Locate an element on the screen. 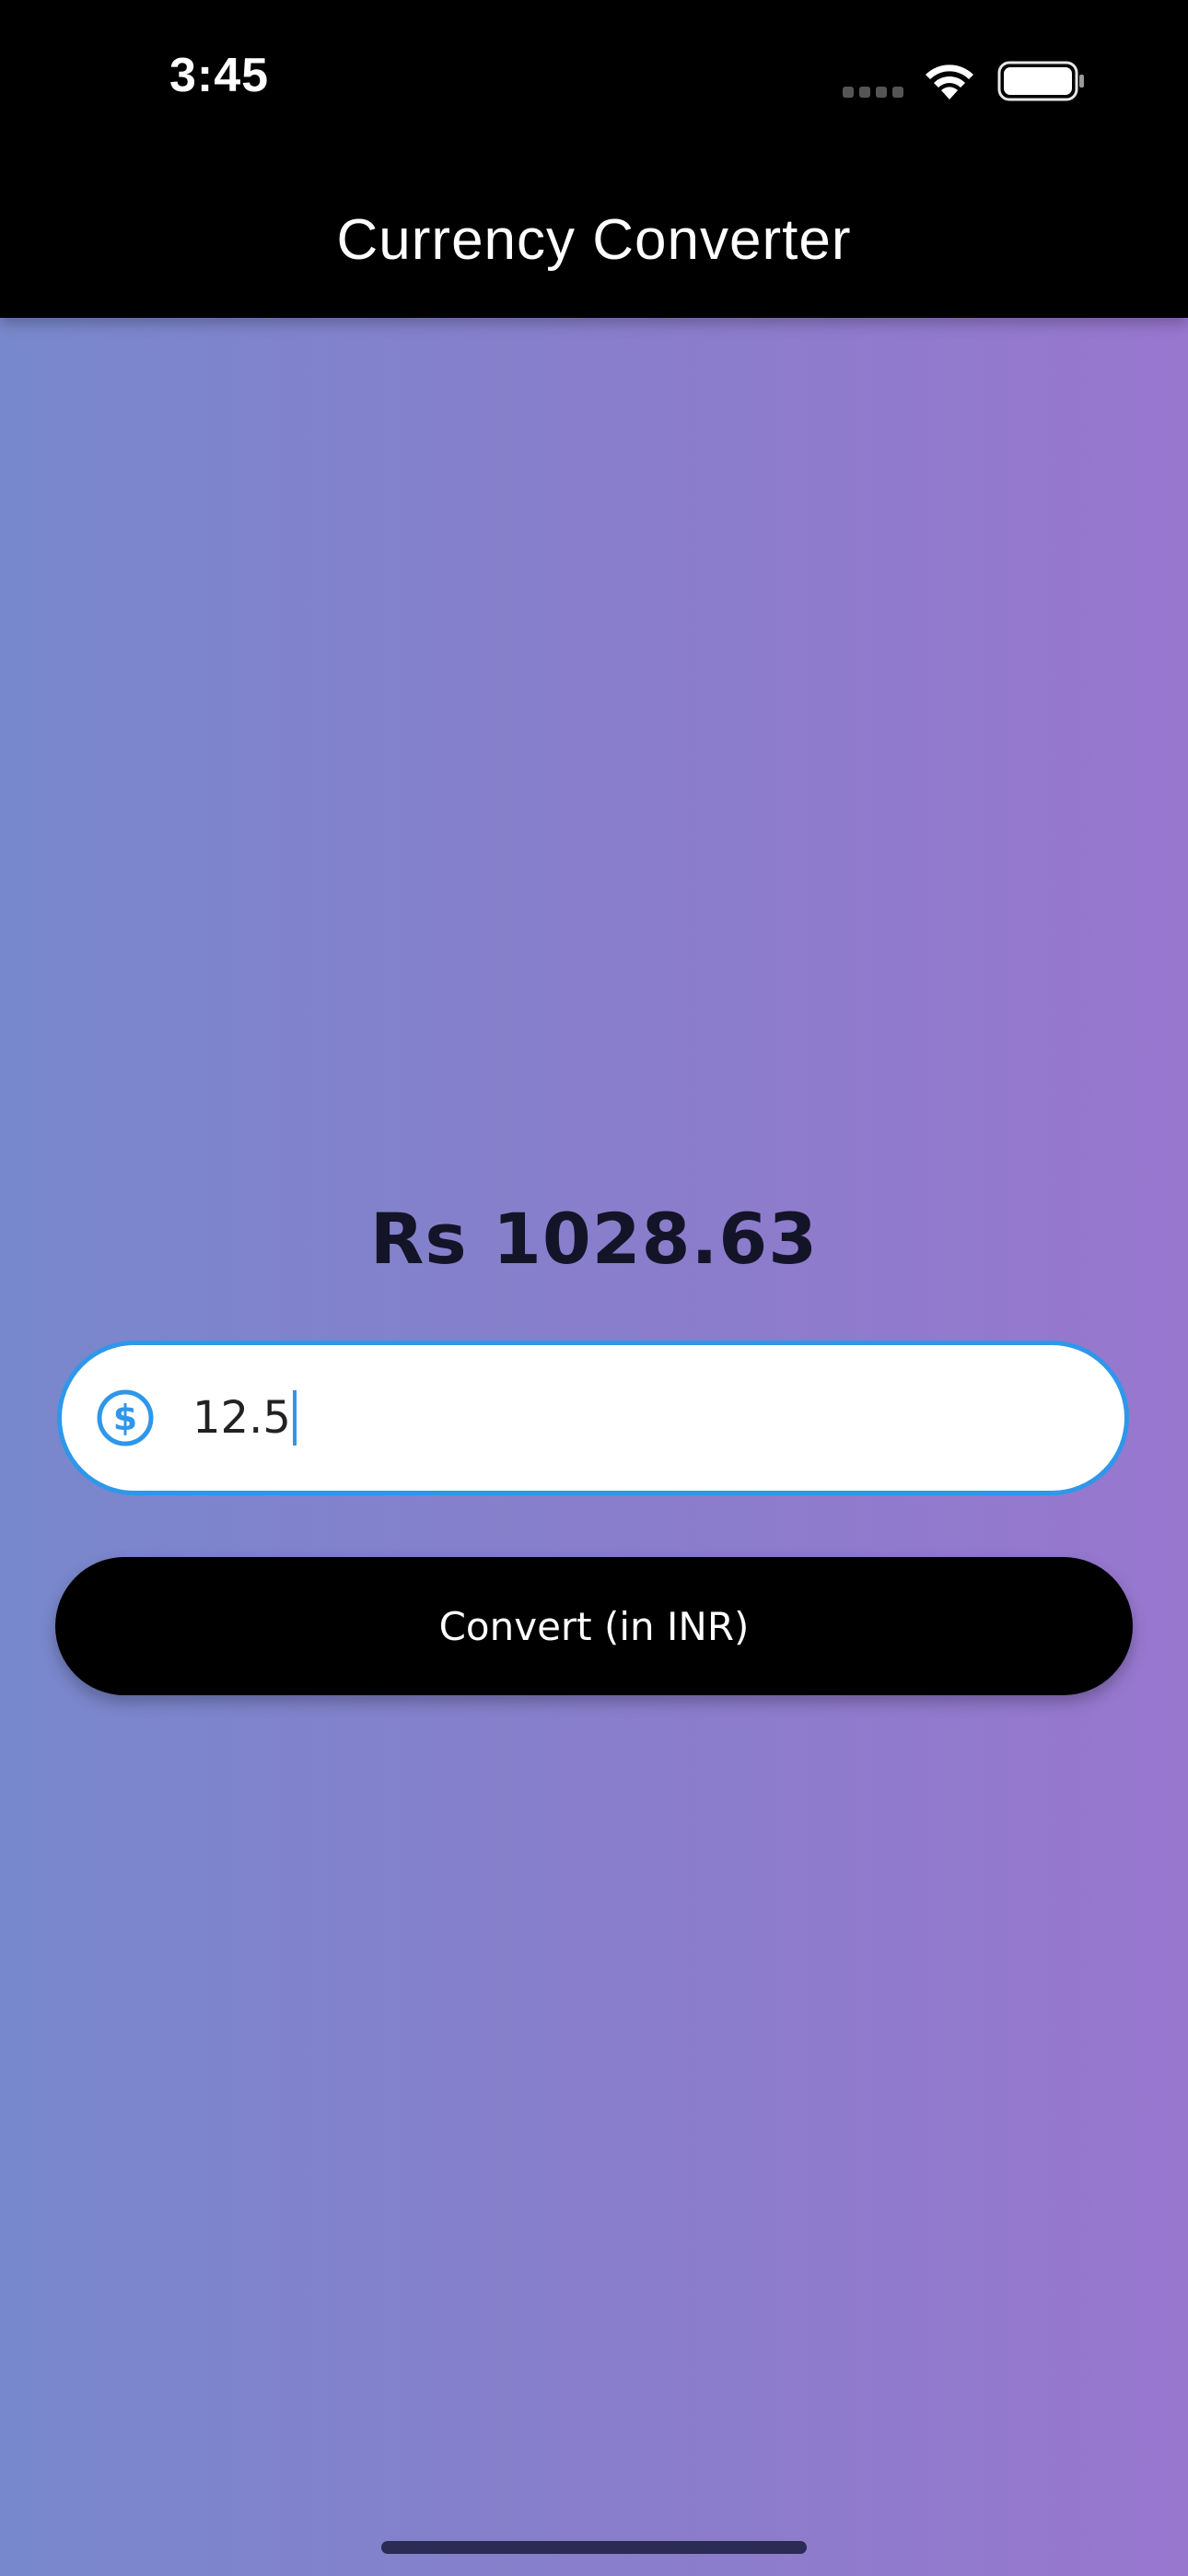  text-cursor is located at coordinates (294, 1418).